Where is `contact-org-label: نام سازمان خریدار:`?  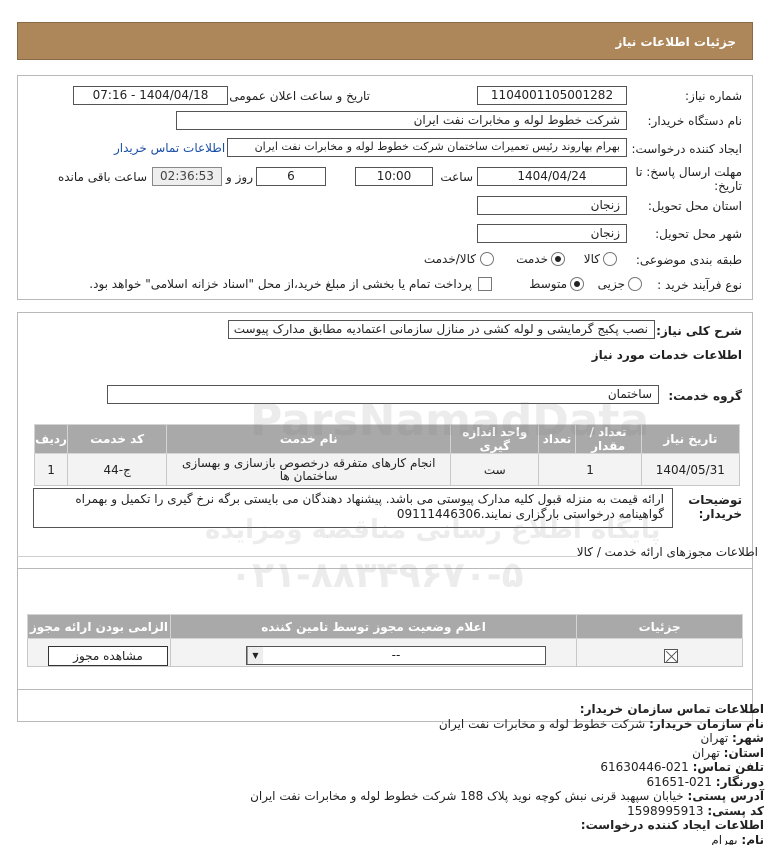 contact-org-label: نام سازمان خریدار: is located at coordinates (706, 723).